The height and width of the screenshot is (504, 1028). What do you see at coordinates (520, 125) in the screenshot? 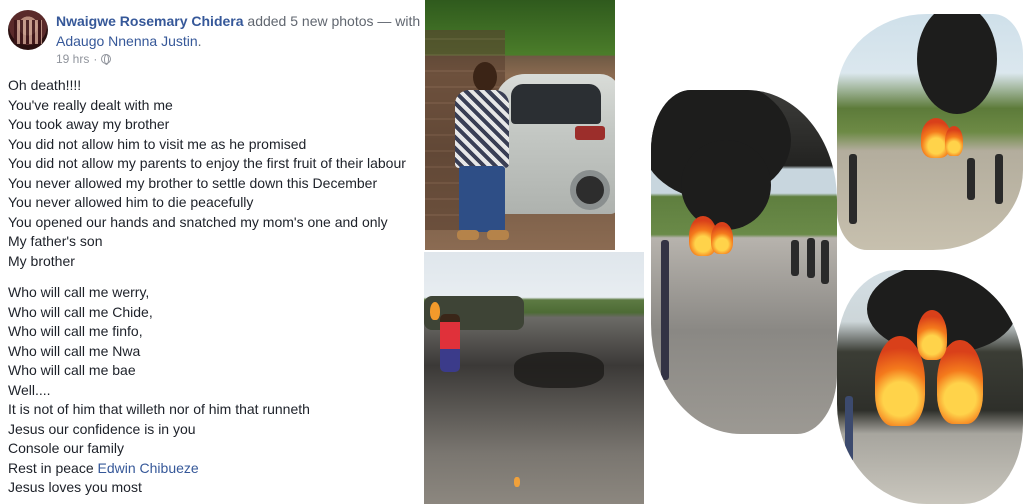
I see `photo-man-with-car` at bounding box center [520, 125].